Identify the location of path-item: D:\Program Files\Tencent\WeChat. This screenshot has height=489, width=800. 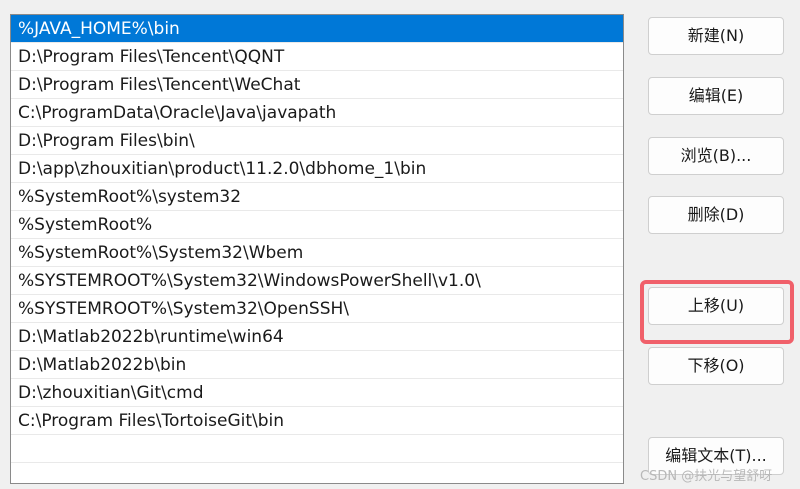
(317, 85).